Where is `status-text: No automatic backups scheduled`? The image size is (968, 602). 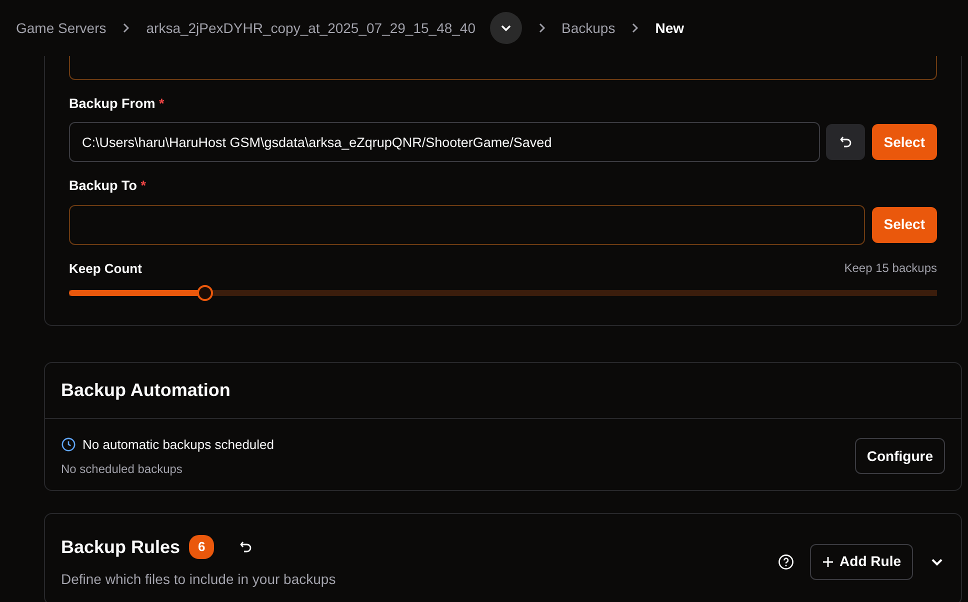 status-text: No automatic backups scheduled is located at coordinates (178, 445).